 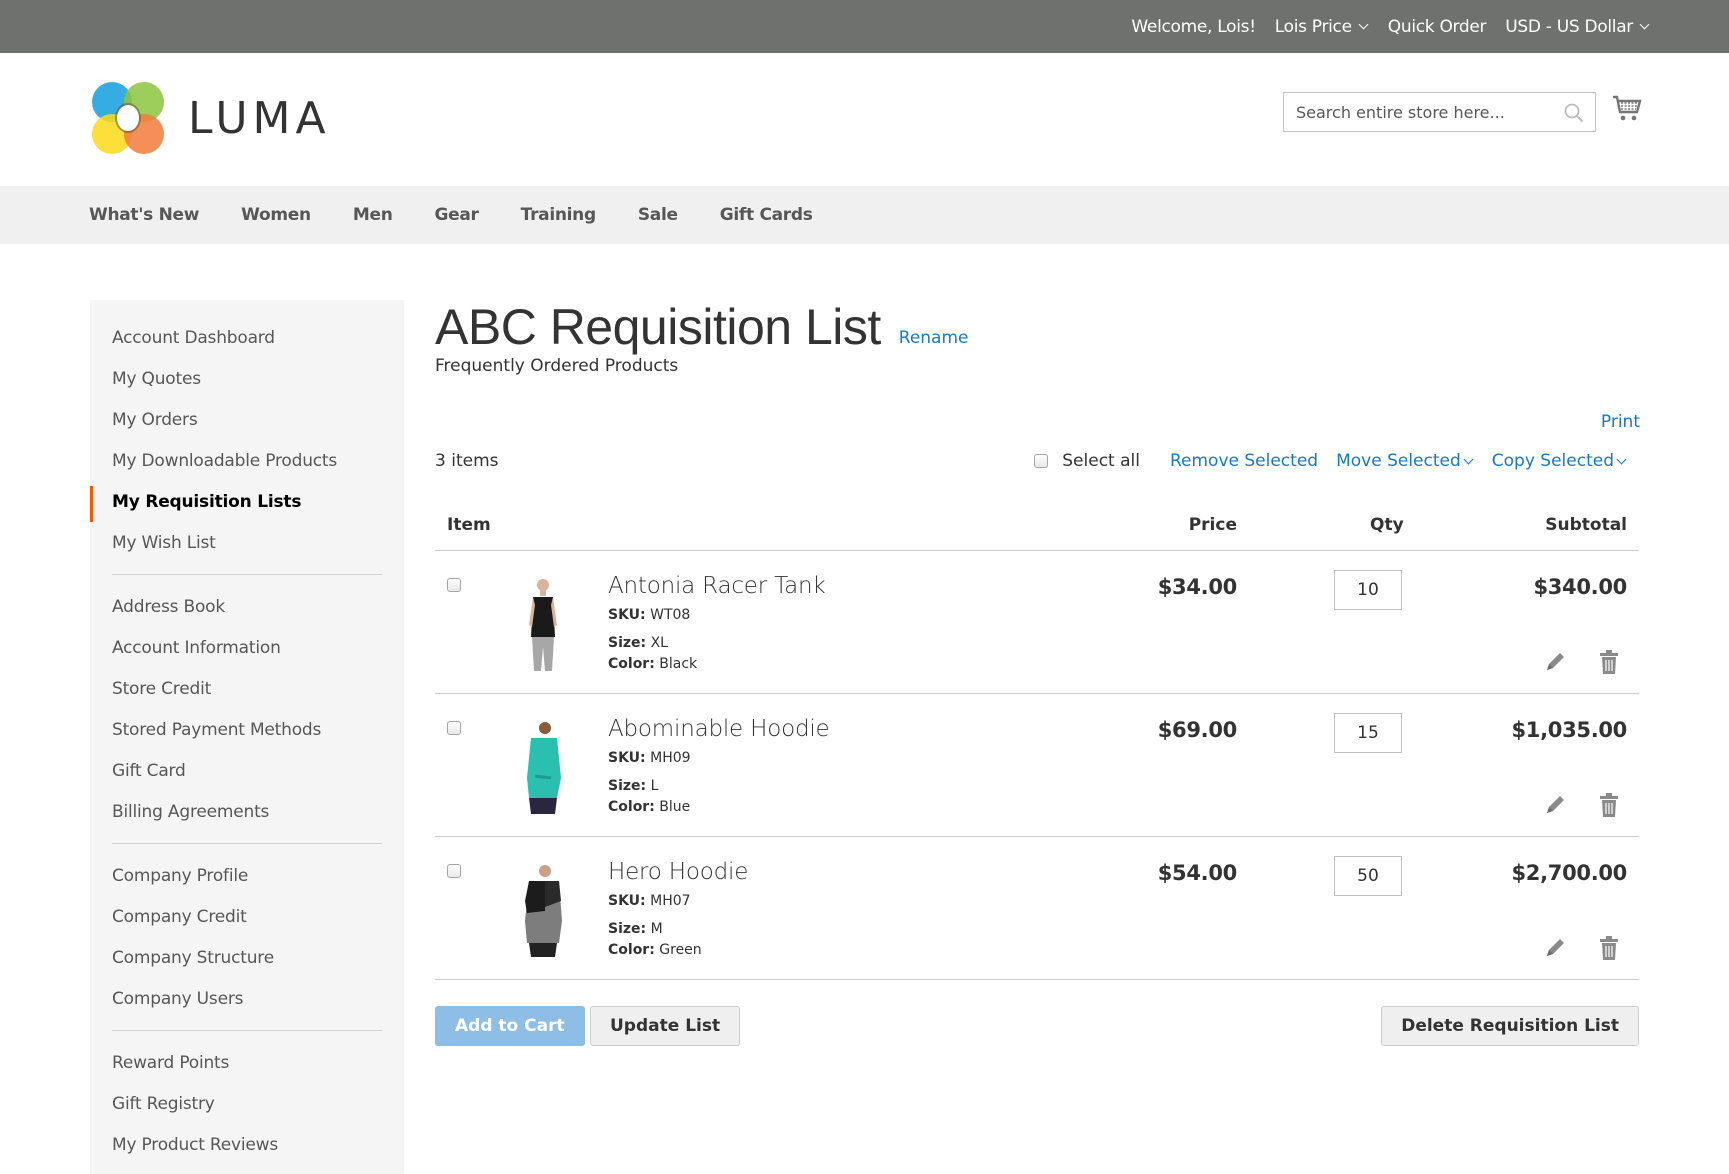 What do you see at coordinates (1552, 461) in the screenshot?
I see `copy-selected-label: Copy Selected` at bounding box center [1552, 461].